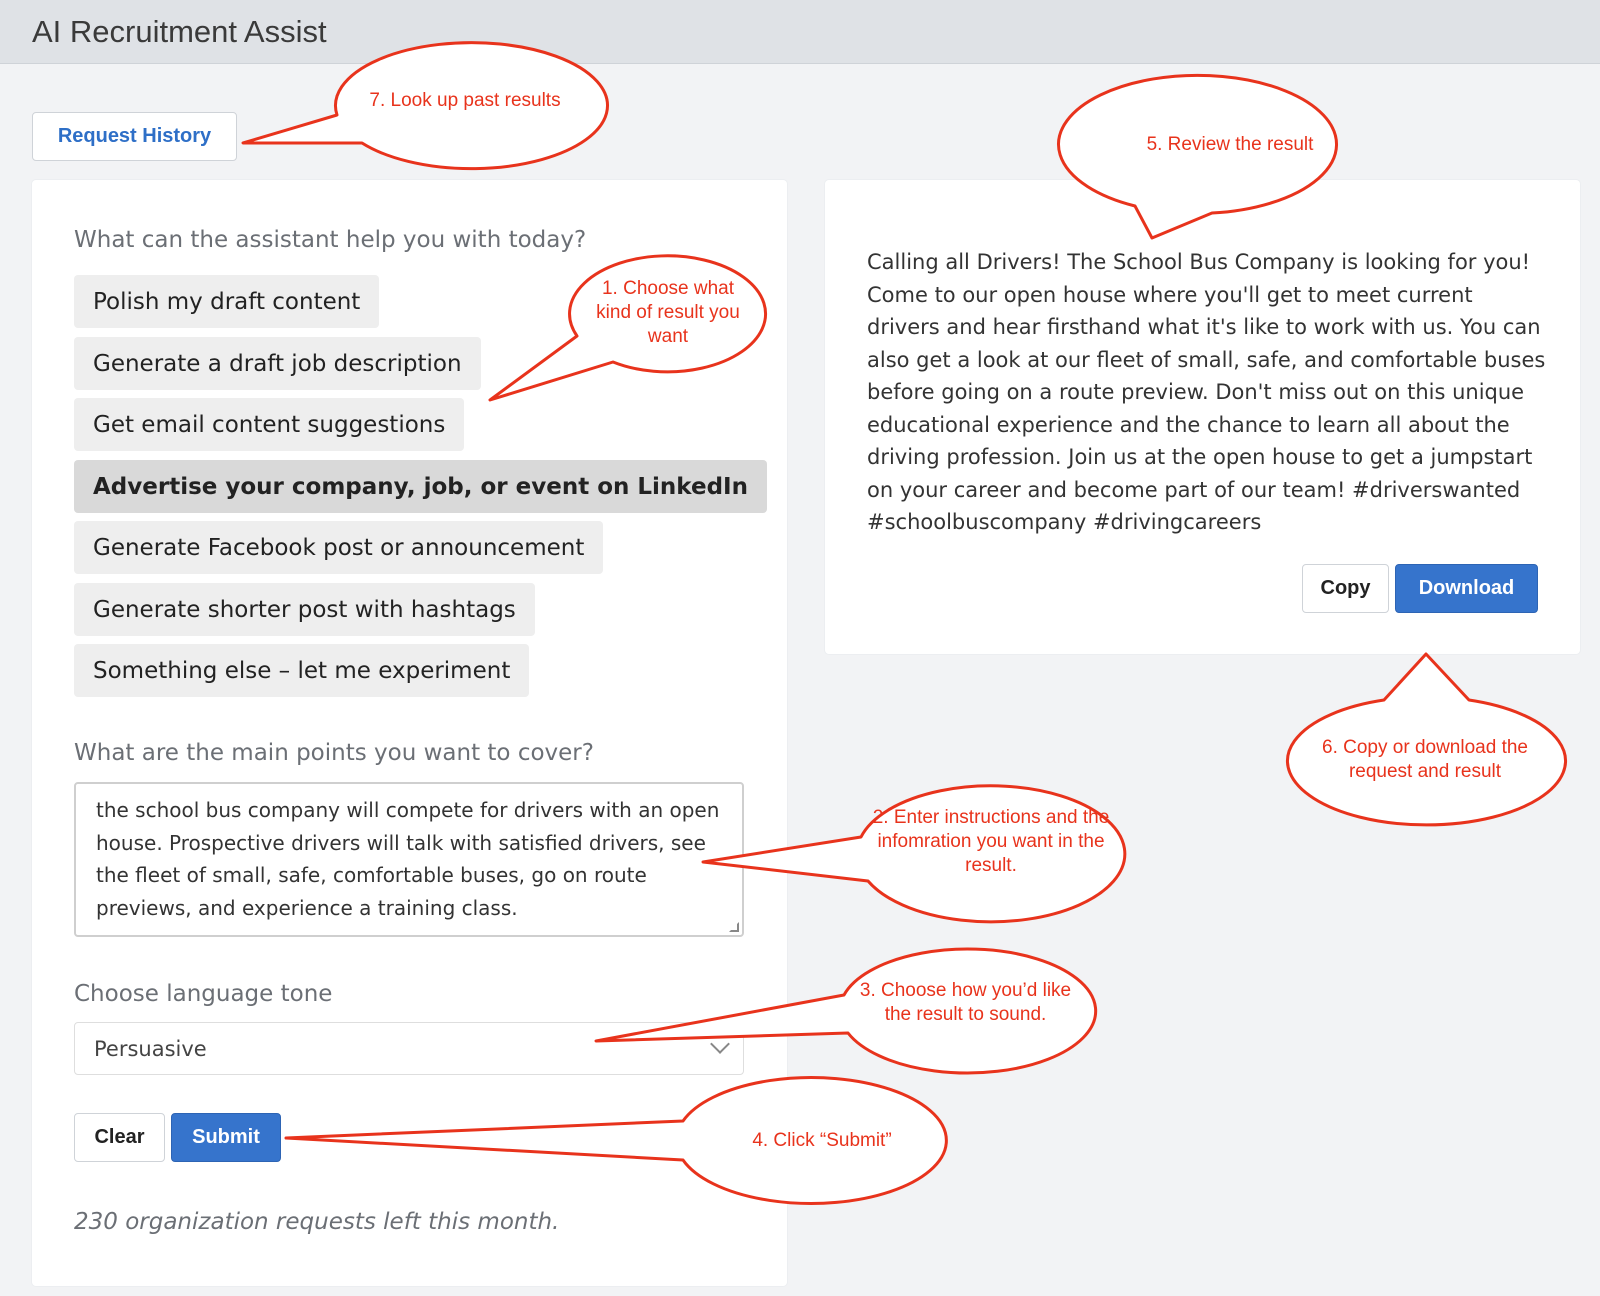 This screenshot has height=1296, width=1600. What do you see at coordinates (409, 1048) in the screenshot?
I see `tone-select: Persuasive` at bounding box center [409, 1048].